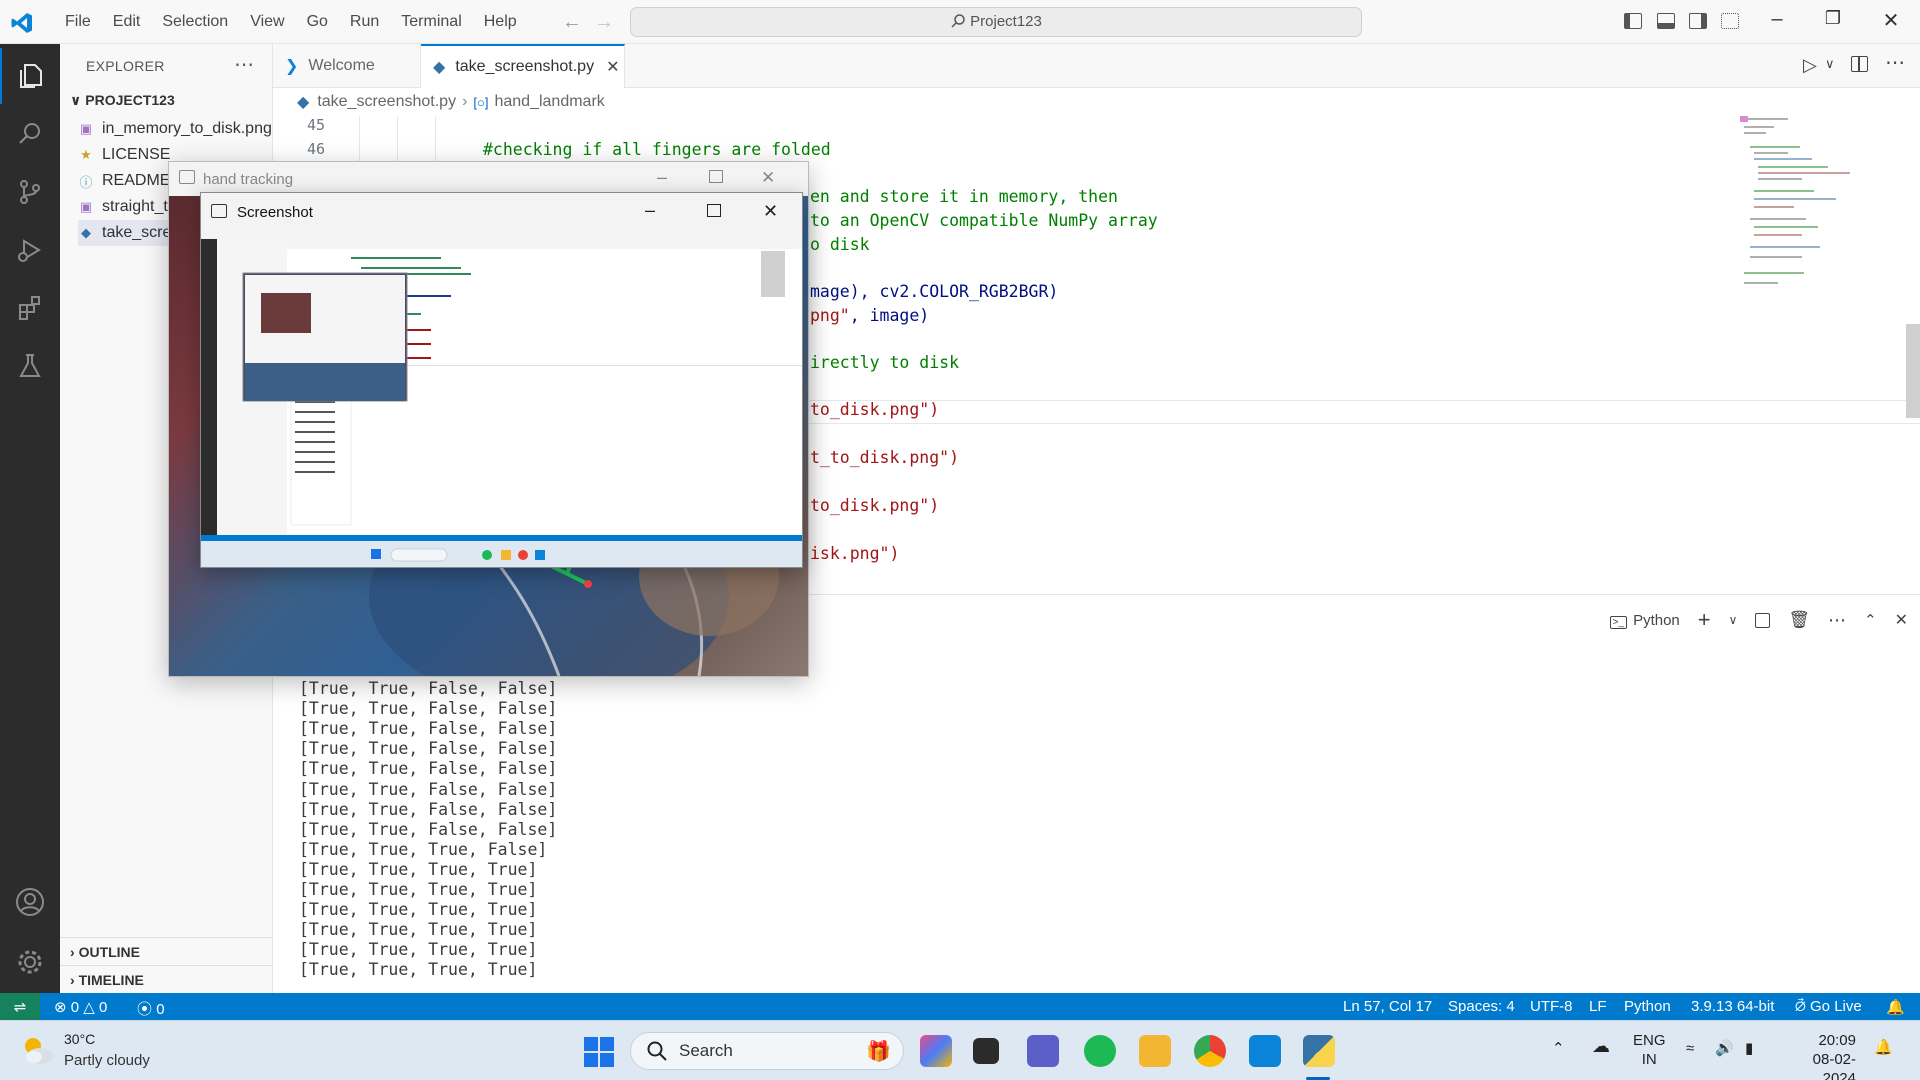 The height and width of the screenshot is (1080, 1920). I want to click on tab-take-screenshot: ◆ take_screenshot.py ✕, so click(523, 66).